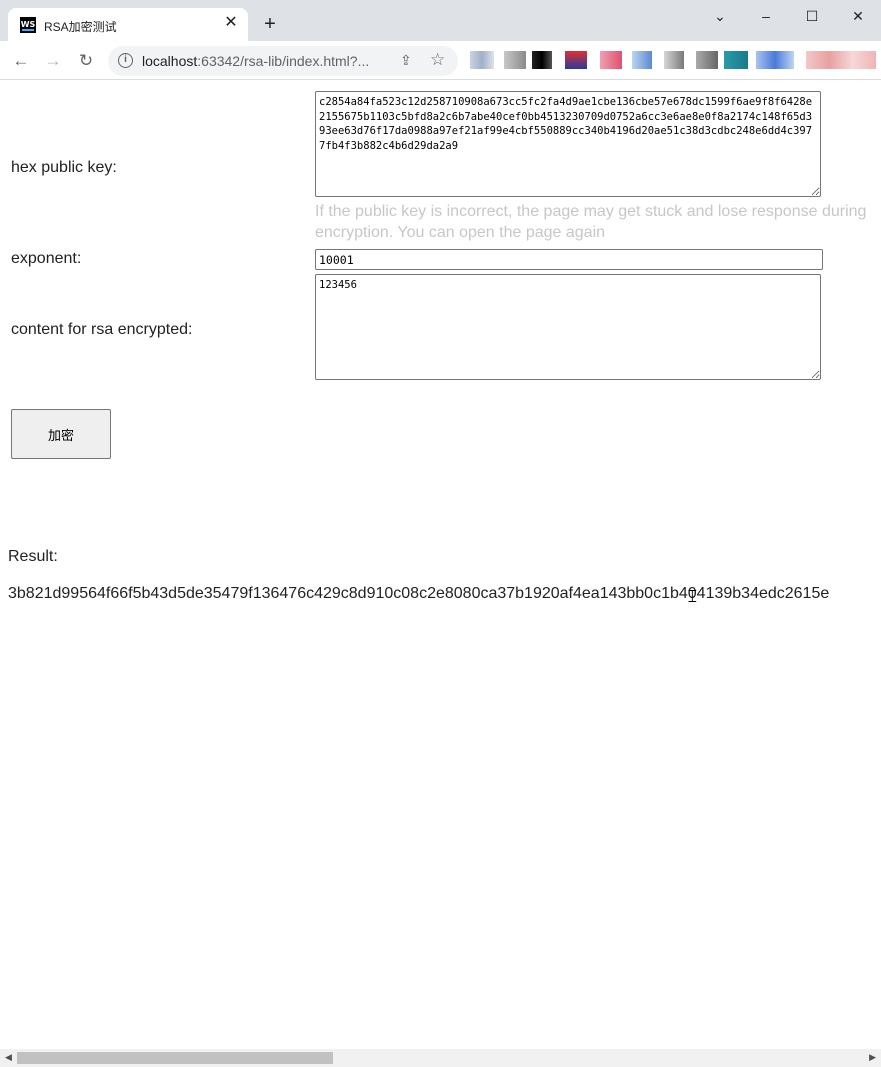  I want to click on tab-search-icon: ⌄, so click(720, 16).